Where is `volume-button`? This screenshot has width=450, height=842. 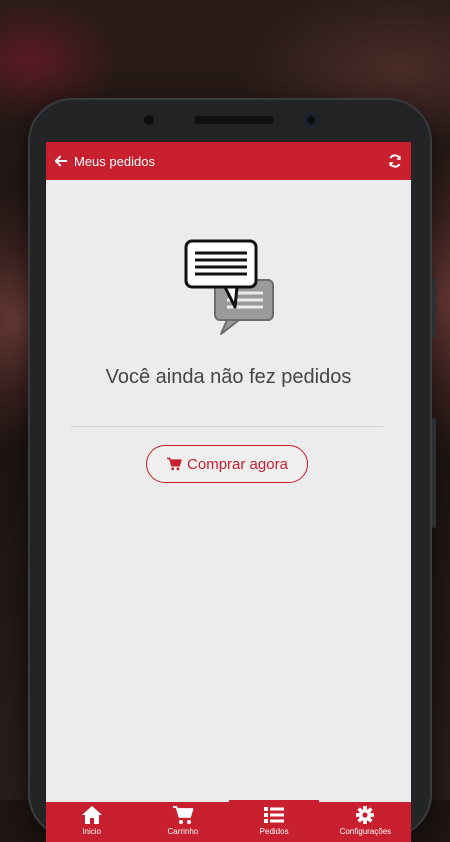 volume-button is located at coordinates (434, 308).